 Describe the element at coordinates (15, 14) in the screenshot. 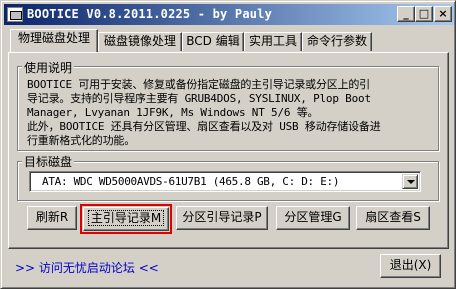

I see `app-icon` at that location.